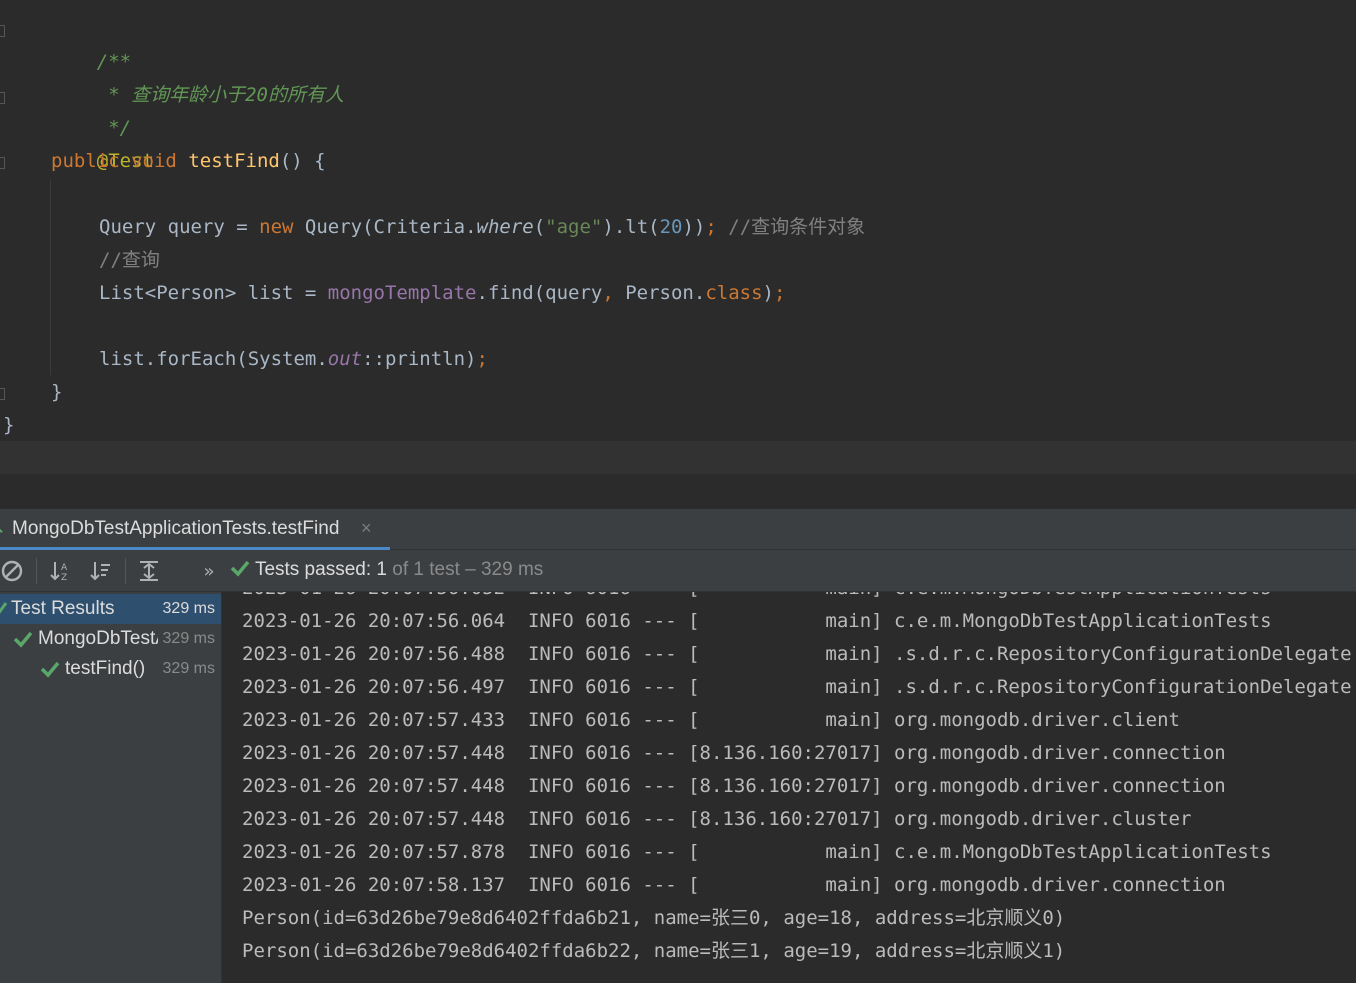  Describe the element at coordinates (468, 569) in the screenshot. I see `status-detail: of 1 test – 329 ms` at that location.